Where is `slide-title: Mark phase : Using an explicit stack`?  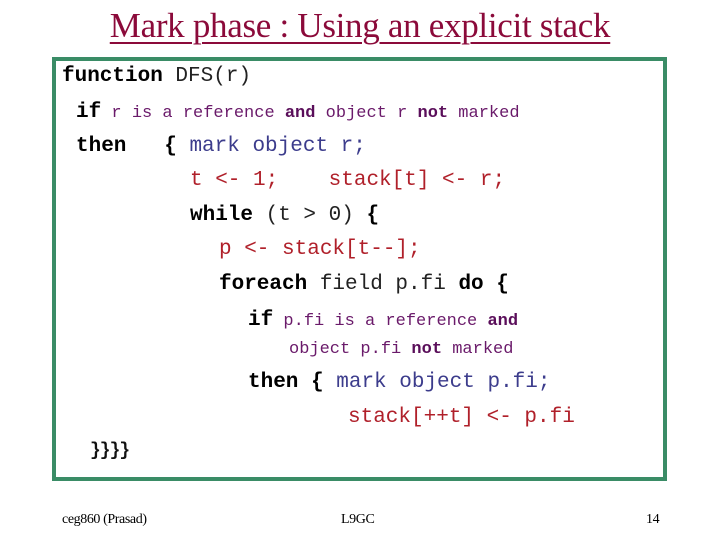 slide-title: Mark phase : Using an explicit stack is located at coordinates (360, 25).